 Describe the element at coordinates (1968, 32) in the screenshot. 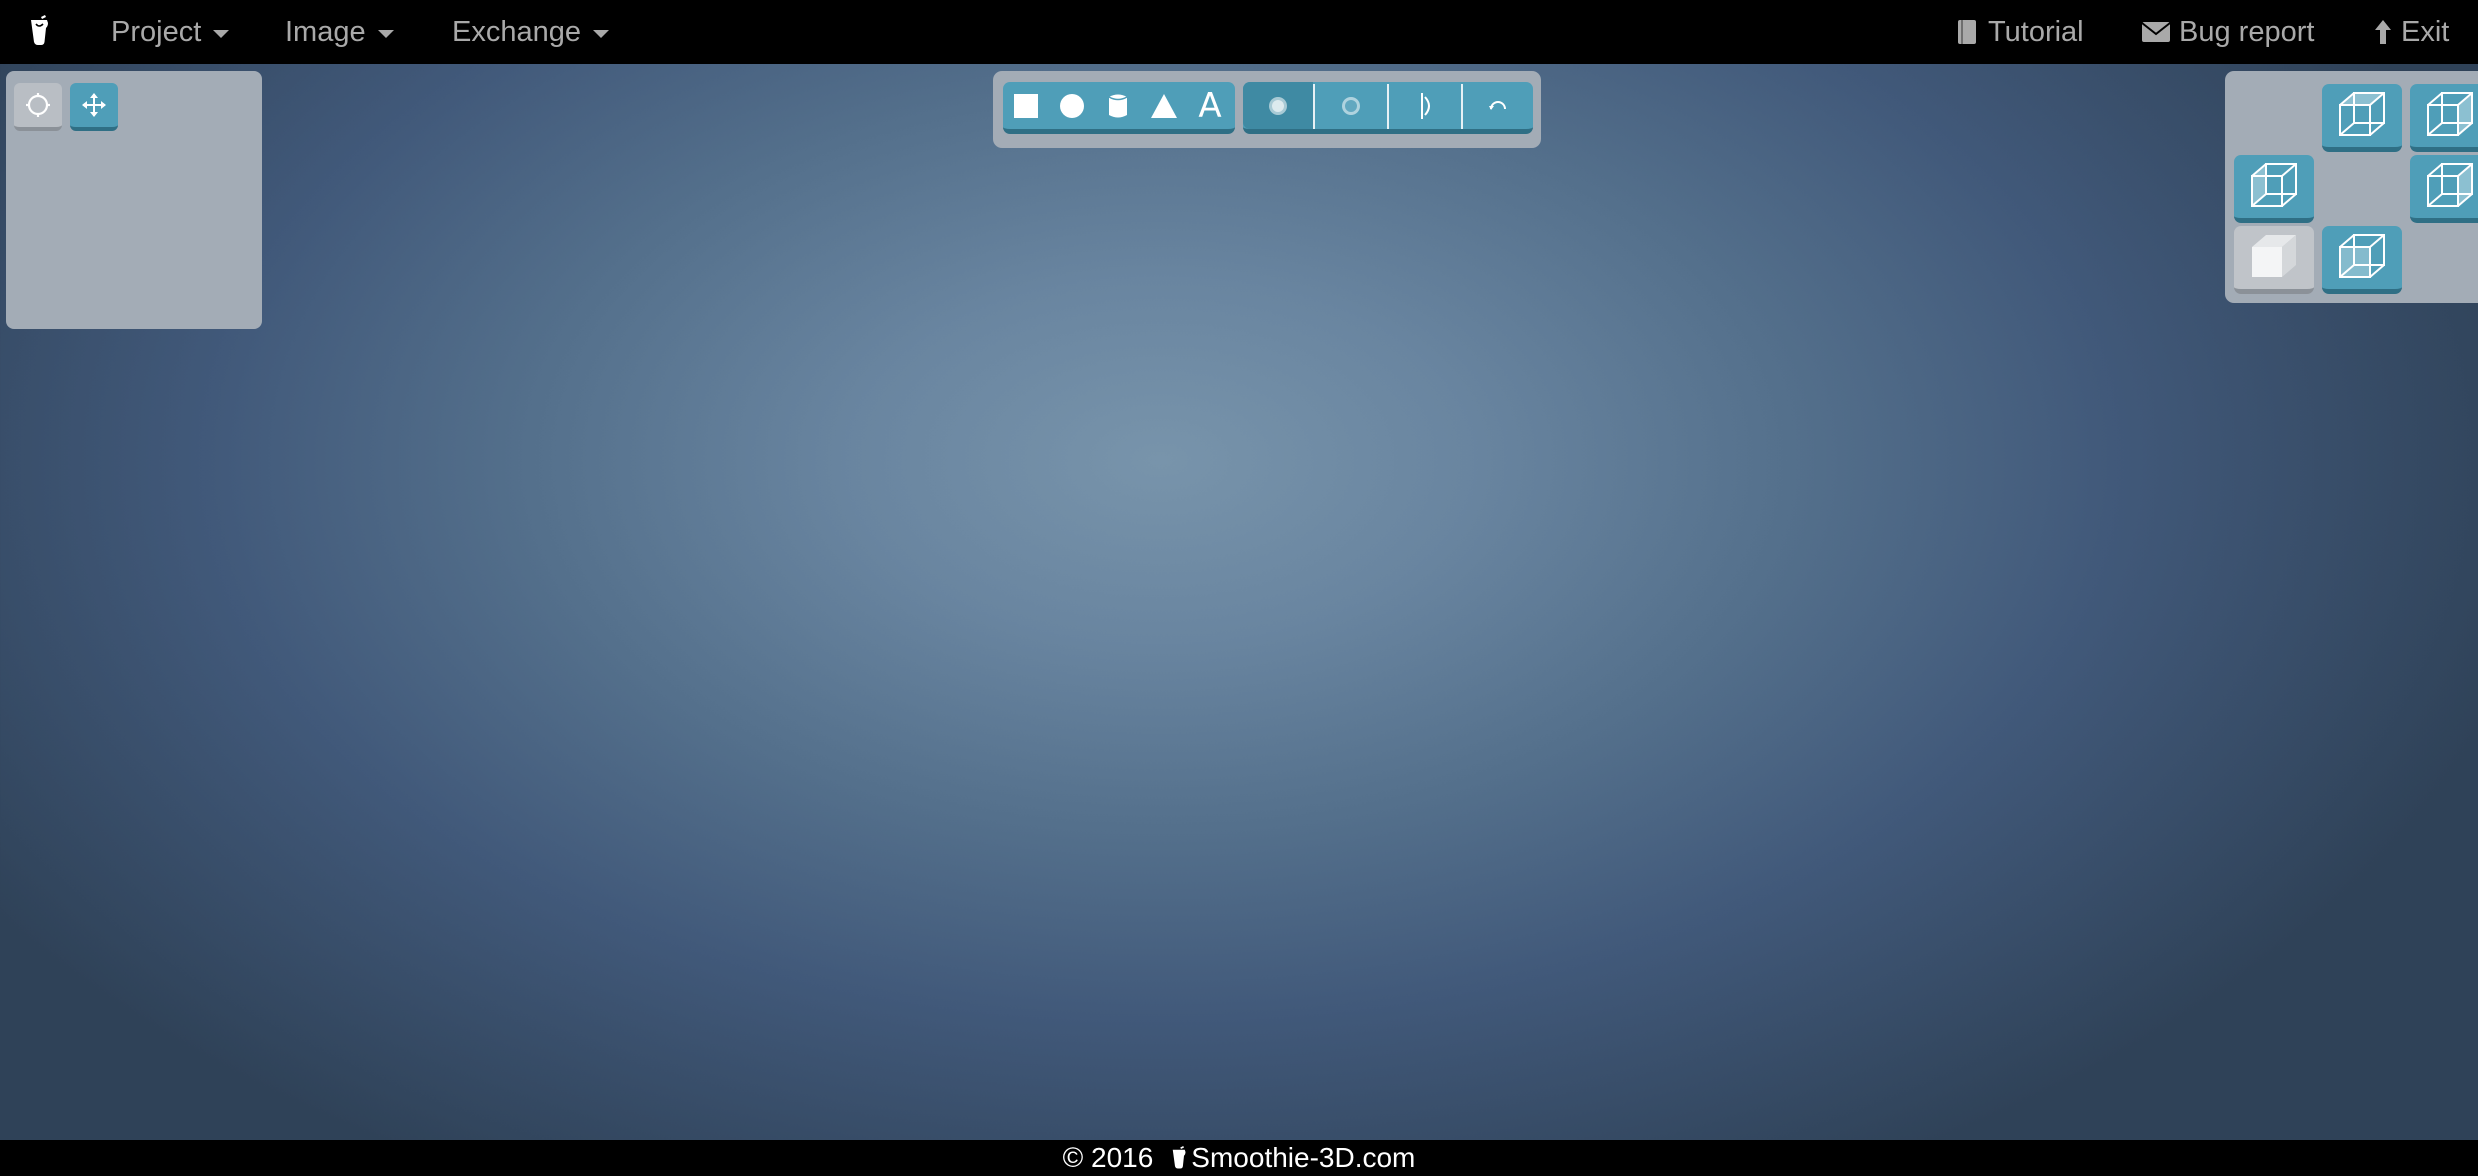

I see `book-icon` at that location.